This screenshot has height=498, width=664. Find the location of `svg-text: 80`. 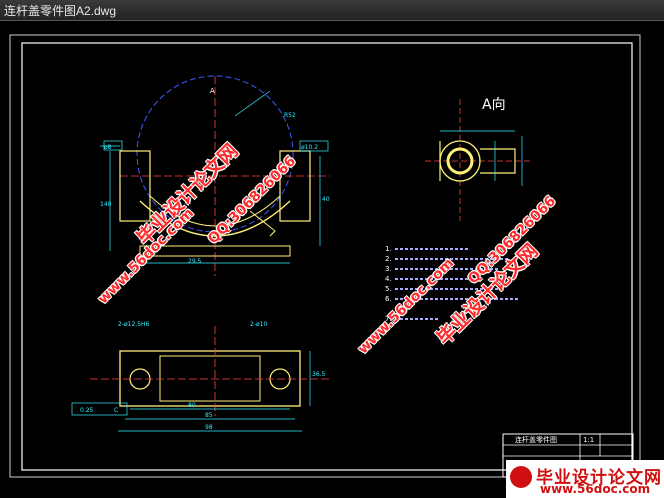

svg-text: 80 is located at coordinates (192, 405).